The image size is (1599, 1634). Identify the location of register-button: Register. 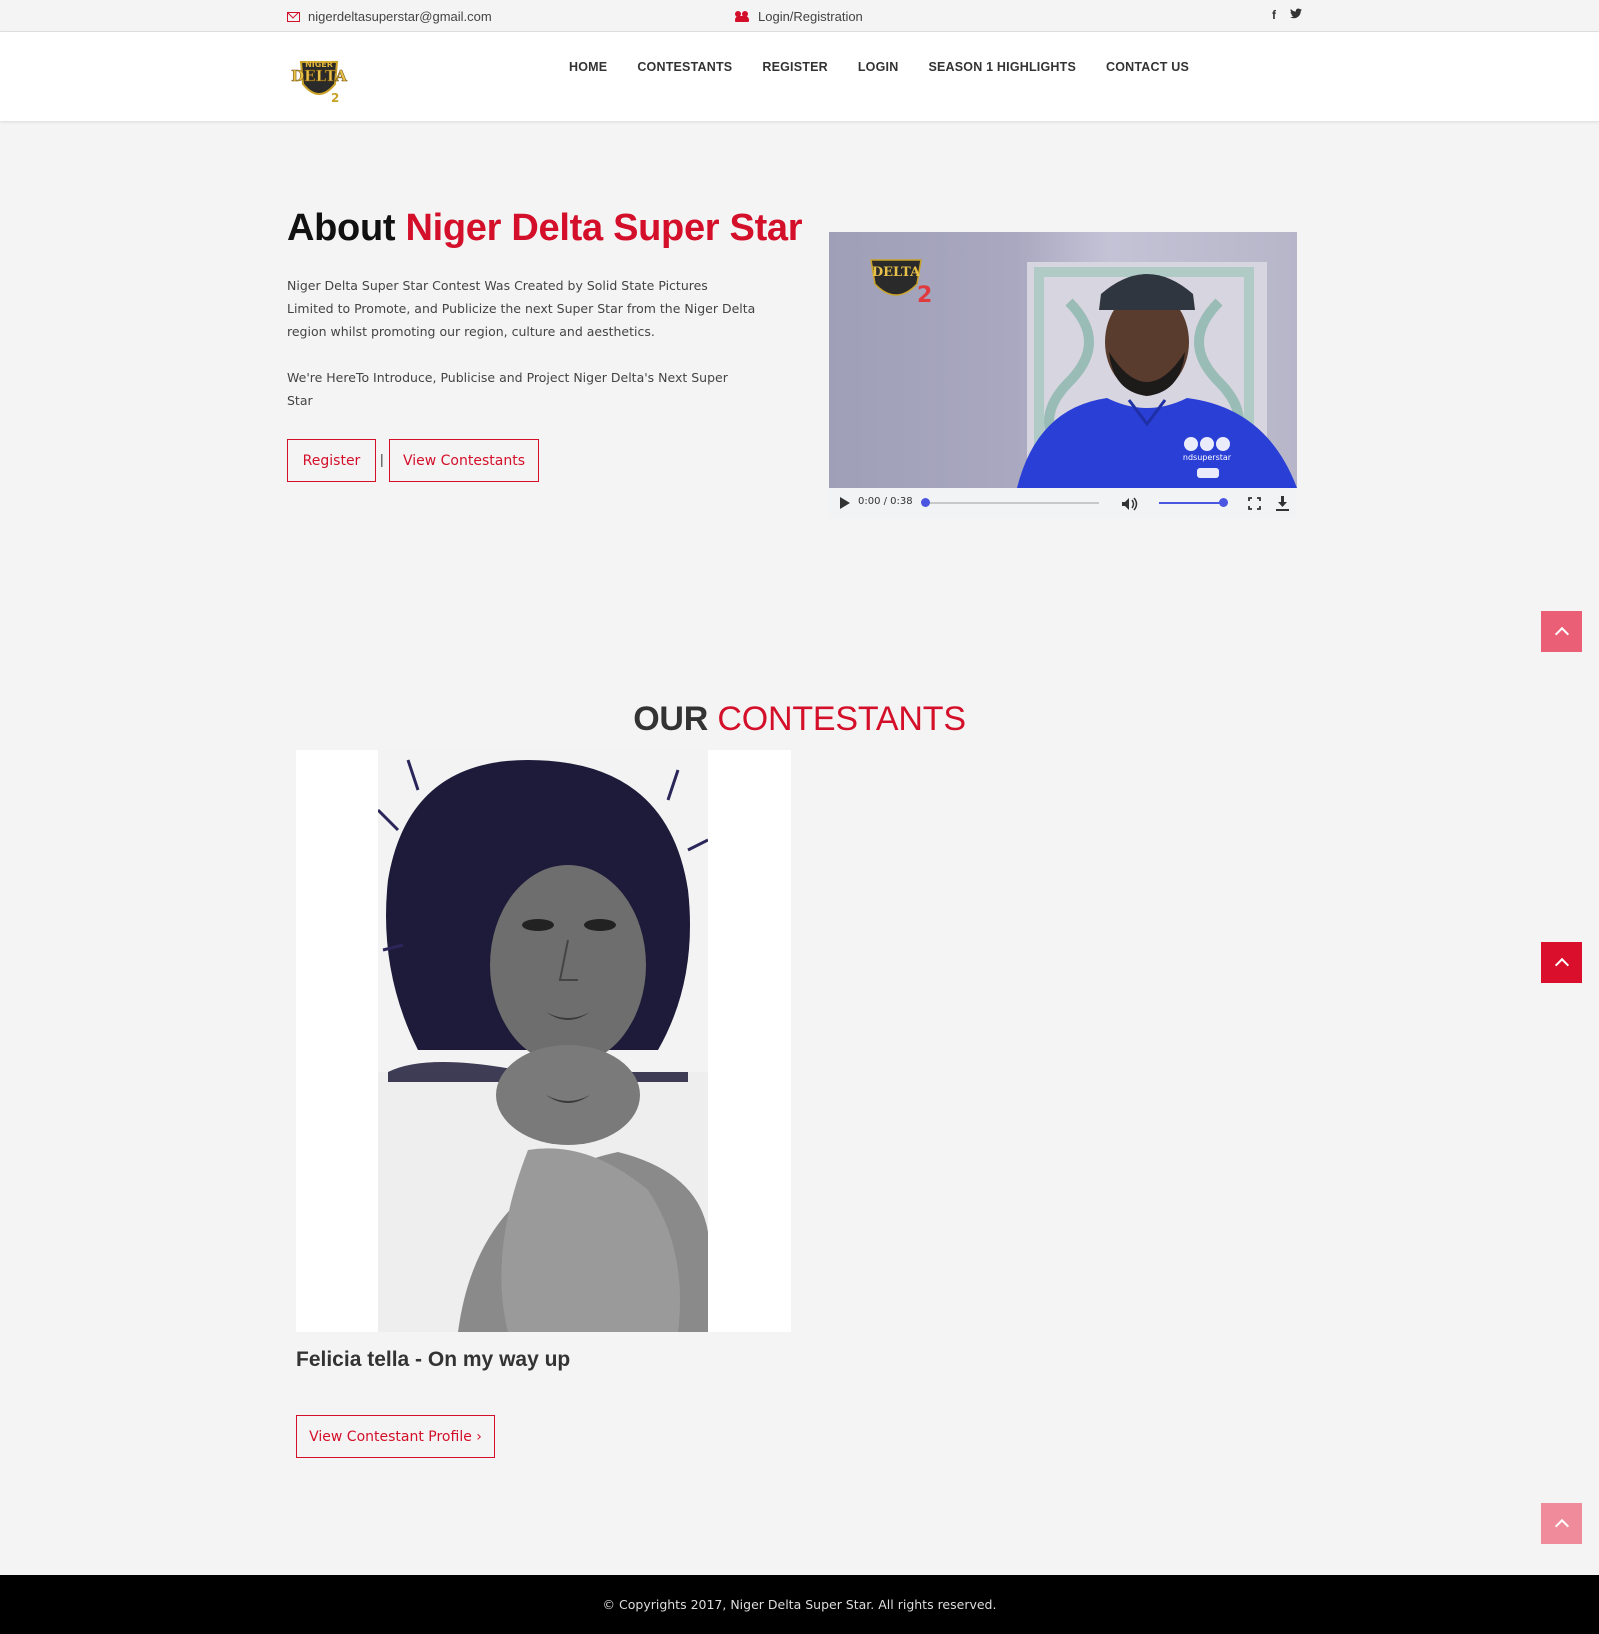
(331, 460).